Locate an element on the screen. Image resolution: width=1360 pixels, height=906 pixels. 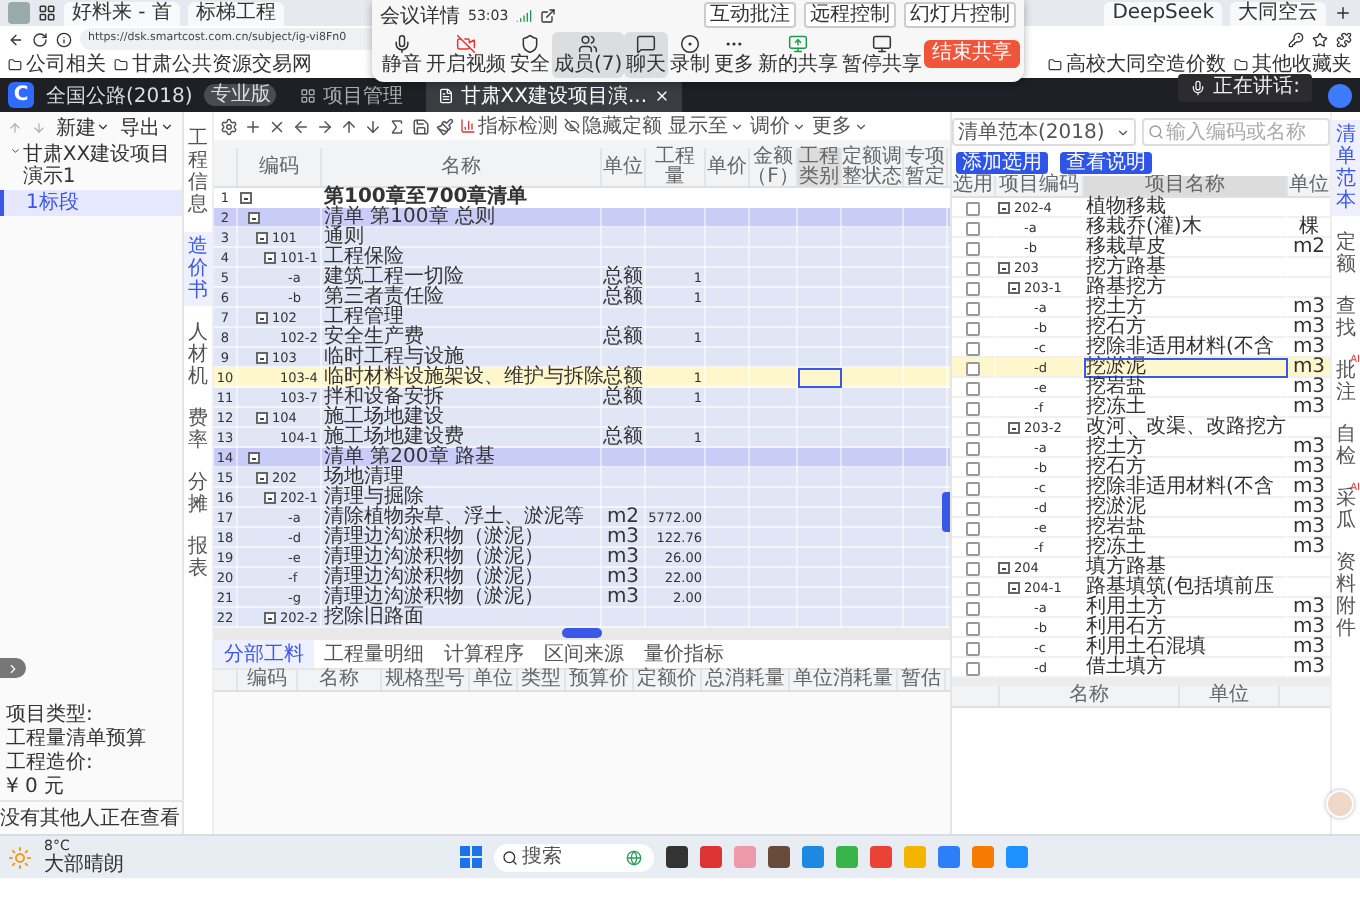
toolbar-button: 显示至 is located at coordinates (706, 126).